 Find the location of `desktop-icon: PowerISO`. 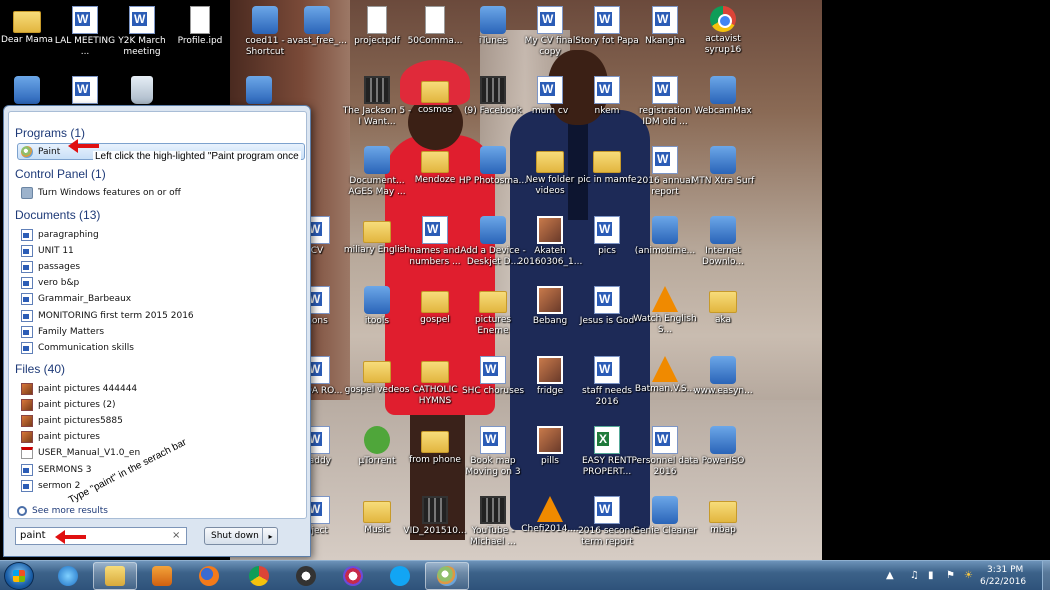

desktop-icon: PowerISO is located at coordinates (723, 457).